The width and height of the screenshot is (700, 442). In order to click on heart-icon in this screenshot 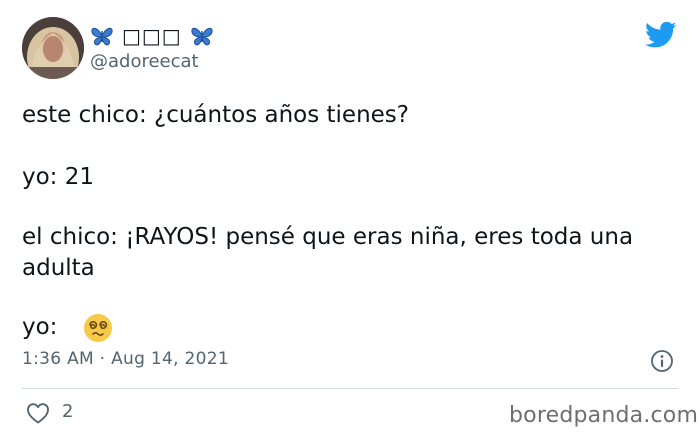, I will do `click(38, 413)`.